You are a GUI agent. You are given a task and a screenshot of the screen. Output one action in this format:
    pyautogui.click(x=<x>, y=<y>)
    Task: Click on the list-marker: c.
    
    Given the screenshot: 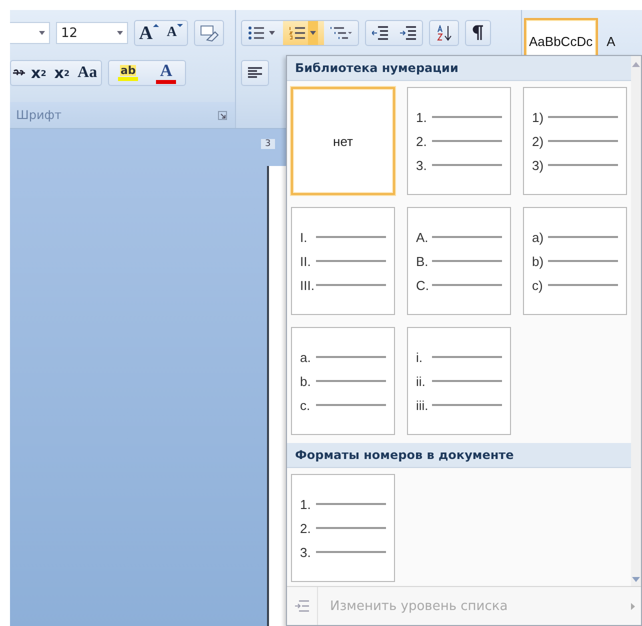 What is the action you would take?
    pyautogui.click(x=306, y=405)
    